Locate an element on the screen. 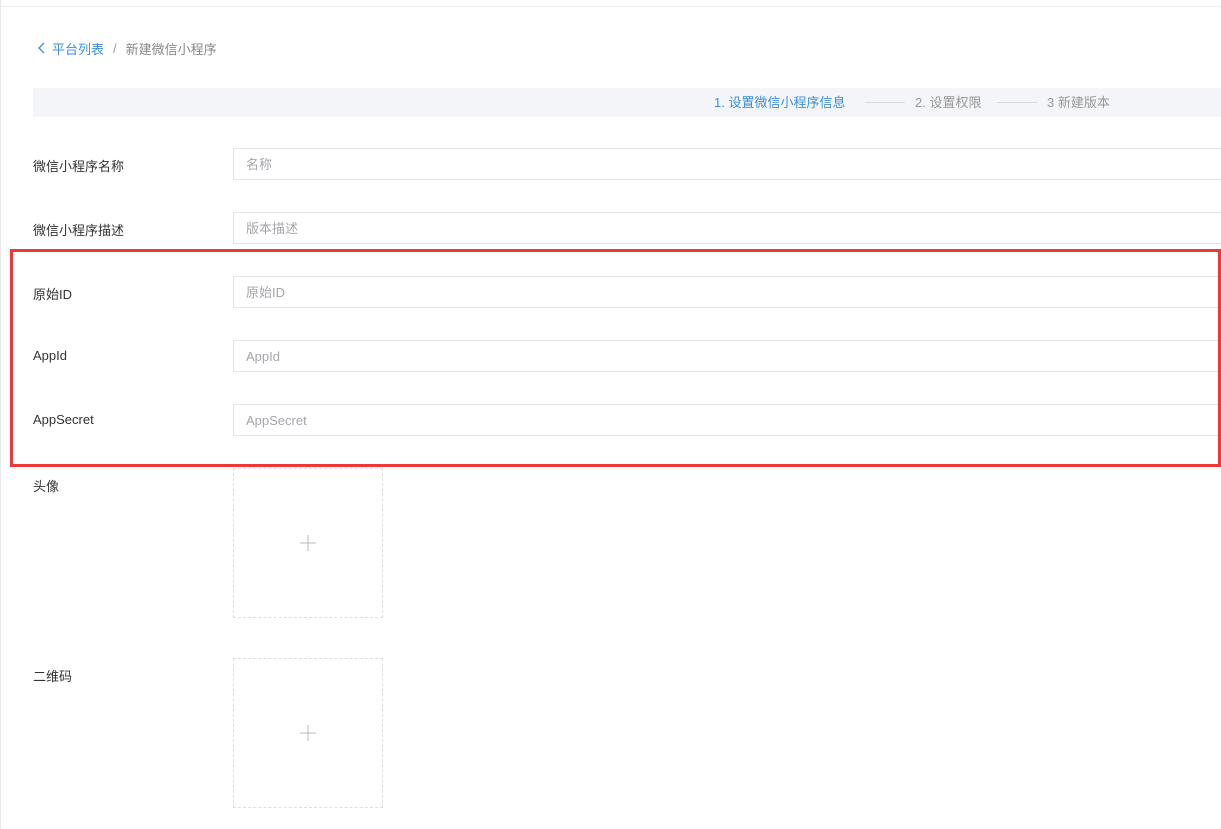 The width and height of the screenshot is (1221, 829). name-input is located at coordinates (727, 164).